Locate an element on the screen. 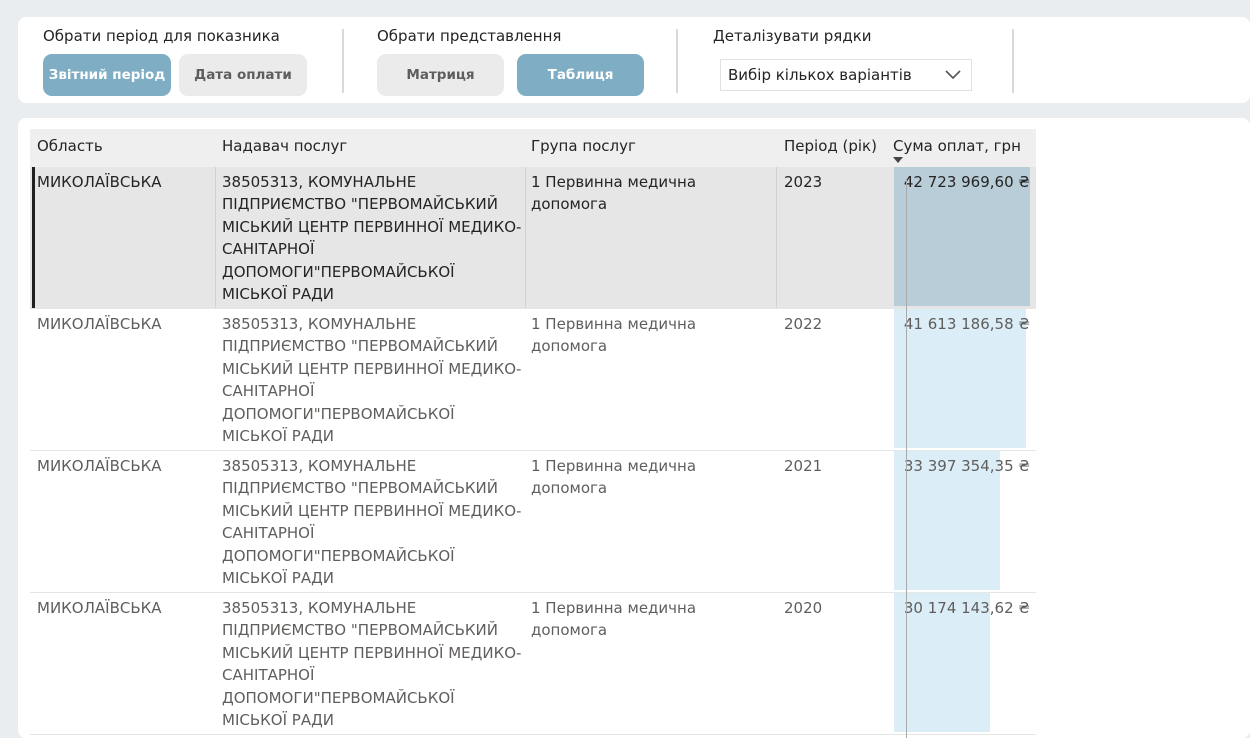 This screenshot has width=1250, height=738. databar-axis is located at coordinates (906, 459).